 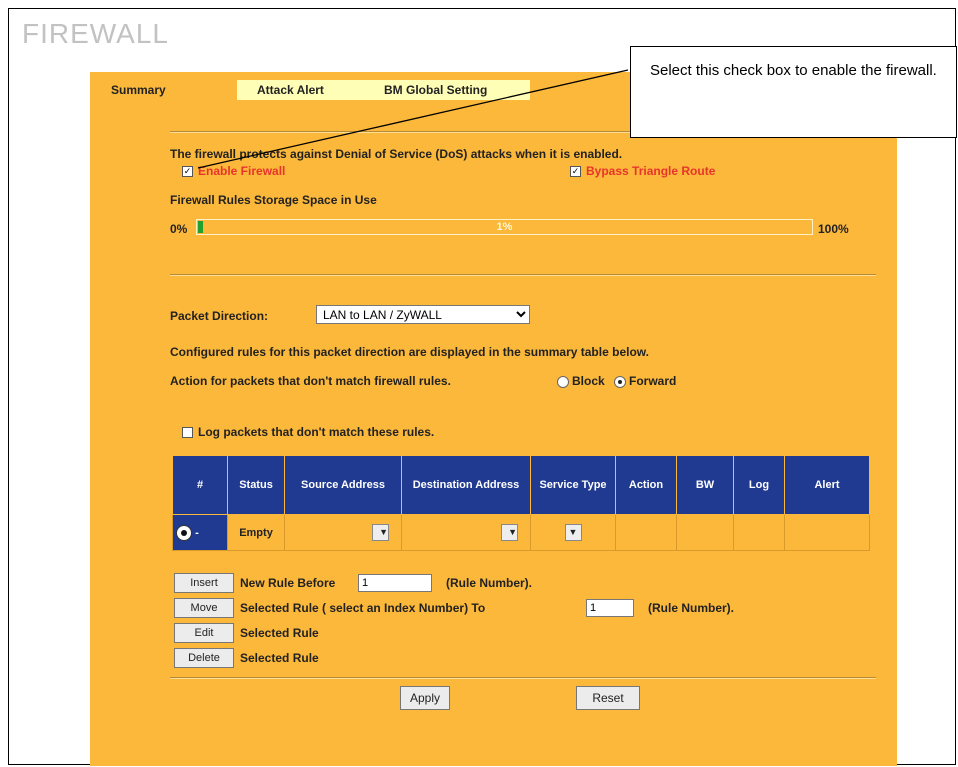 What do you see at coordinates (610, 608) in the screenshot?
I see `move-rule-number-input` at bounding box center [610, 608].